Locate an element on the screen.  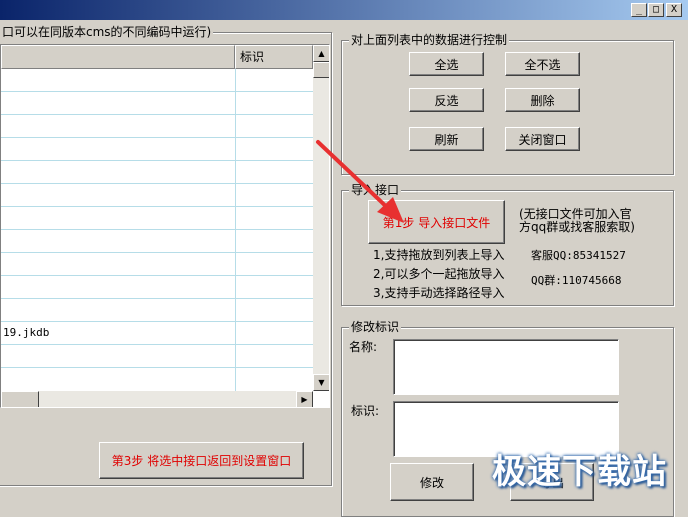
red-arrow-annotation is located at coordinates (360, 181).